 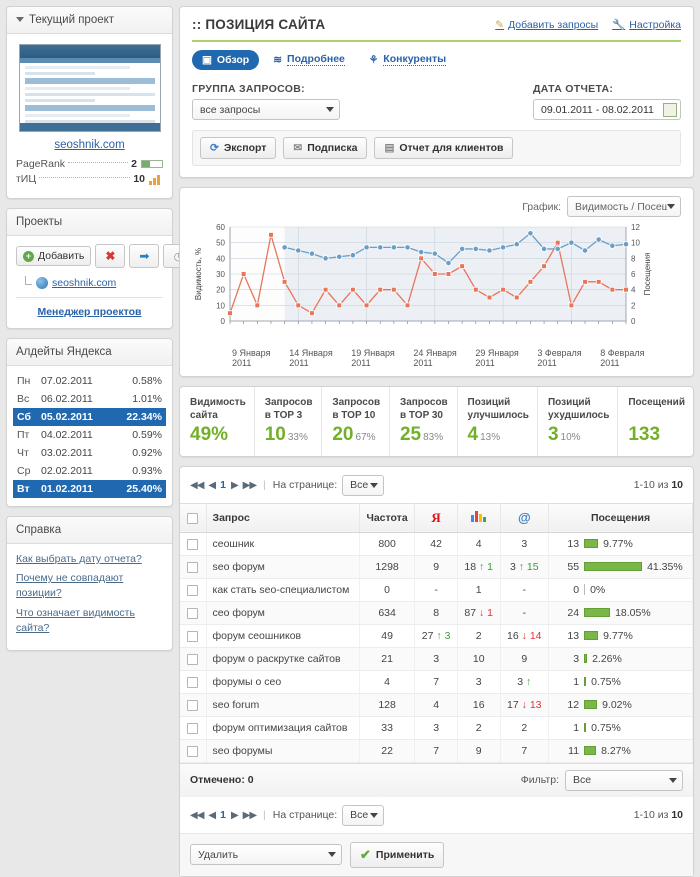 I want to click on update-row: Пн 07.02.2011 0.58%, so click(x=89, y=381).